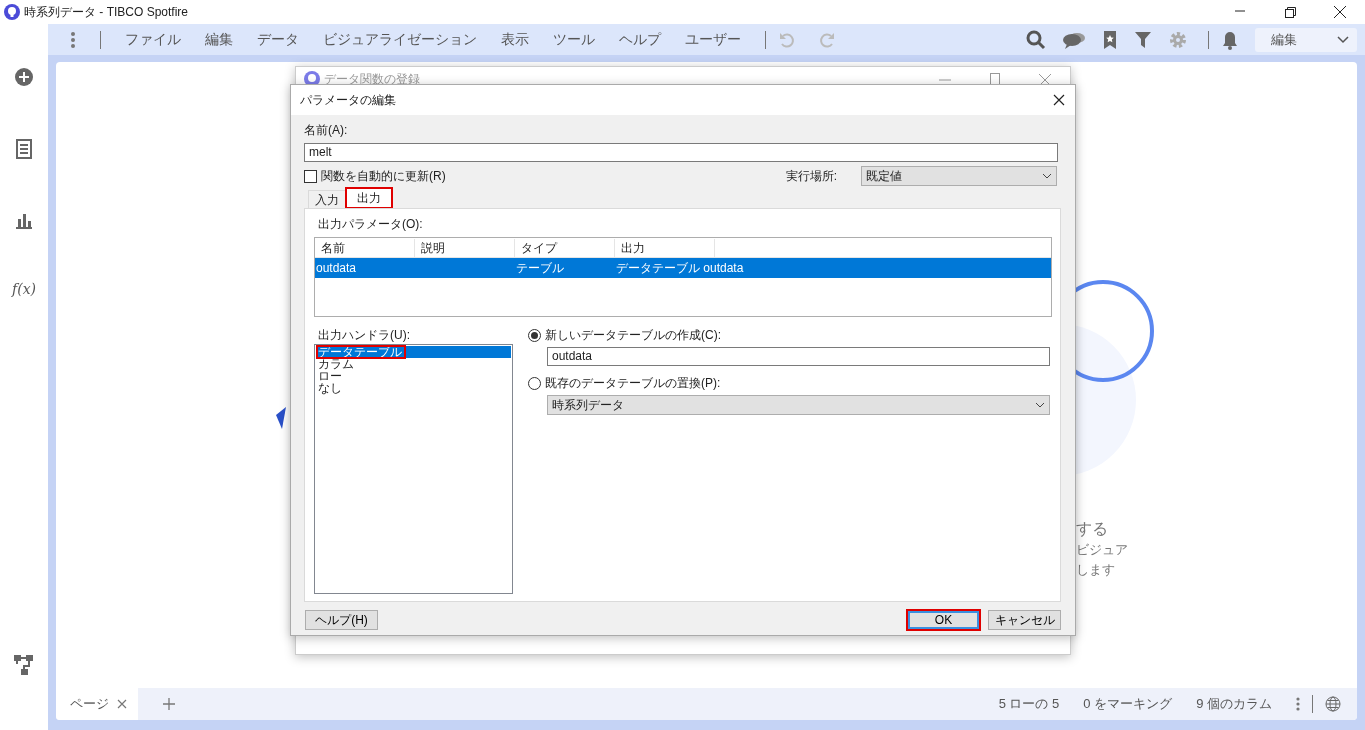 The image size is (1365, 730). I want to click on table-row: outdata テーブル データテーブル outdata, so click(683, 268).